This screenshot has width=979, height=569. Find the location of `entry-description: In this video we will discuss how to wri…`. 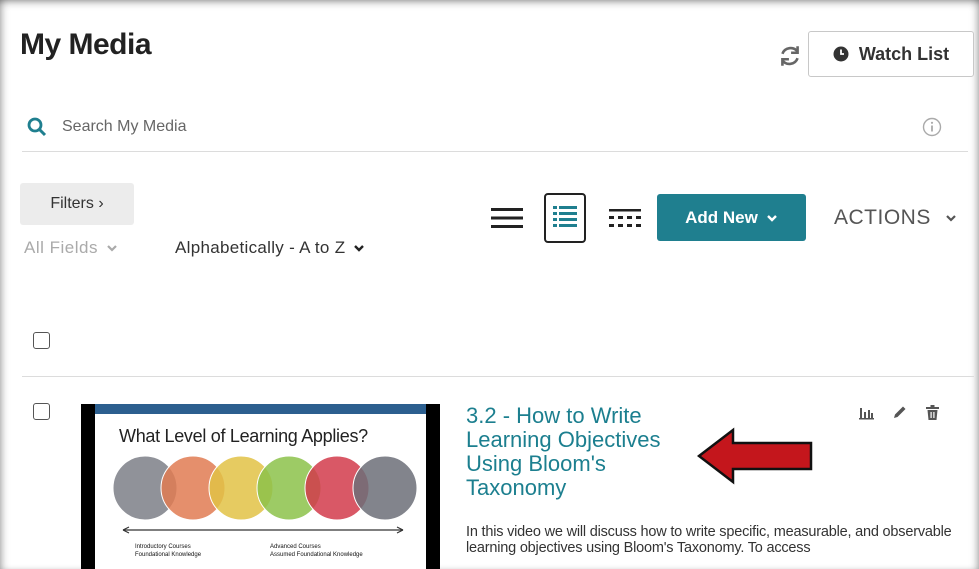

entry-description: In this video we will discuss how to wri… is located at coordinates (709, 540).